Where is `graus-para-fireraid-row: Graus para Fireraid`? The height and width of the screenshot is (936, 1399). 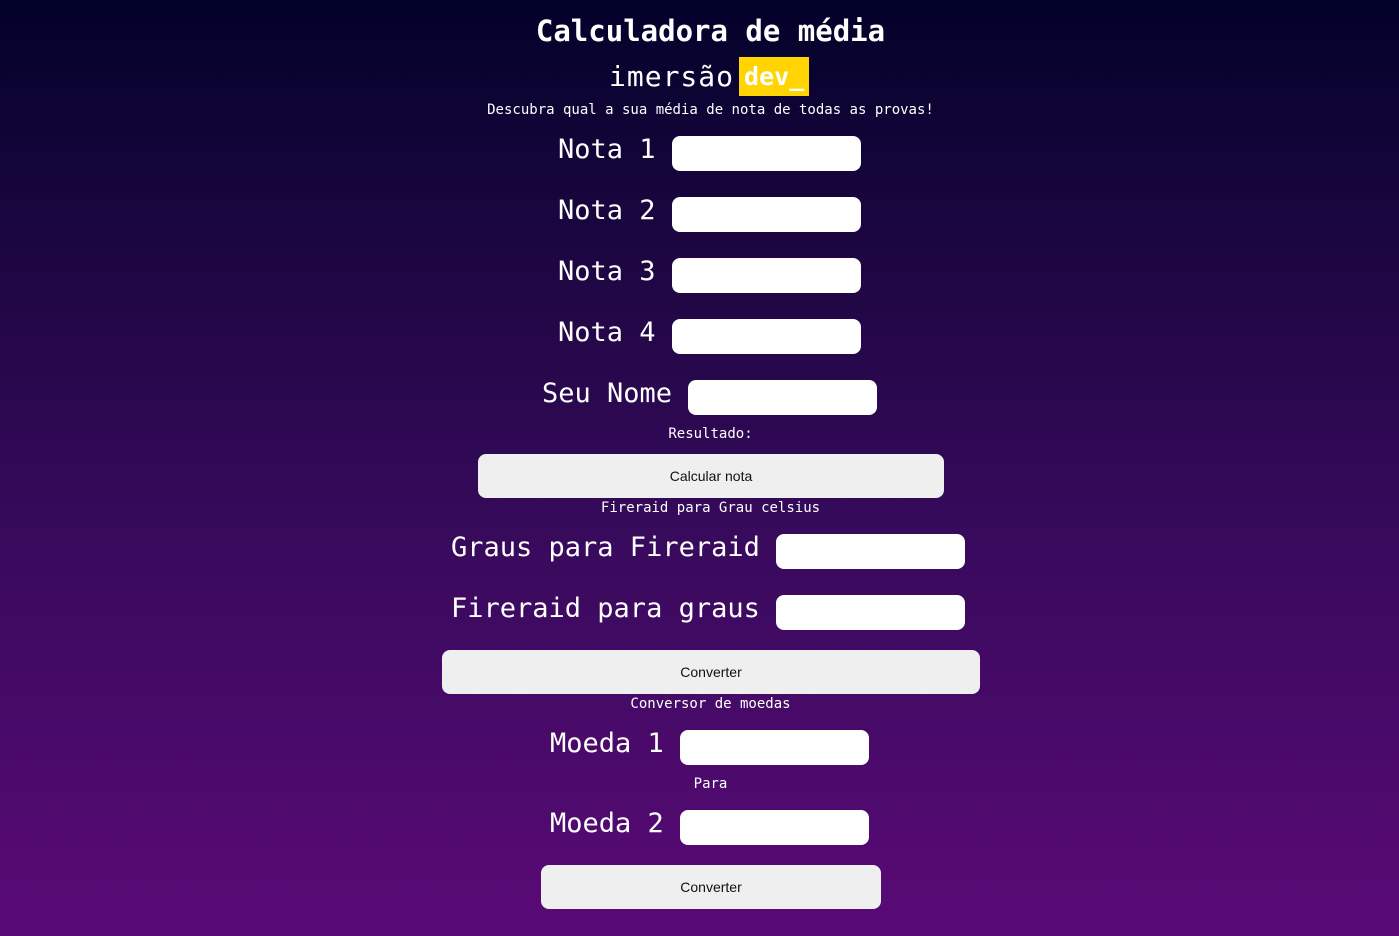
graus-para-fireraid-row: Graus para Fireraid is located at coordinates (708, 550).